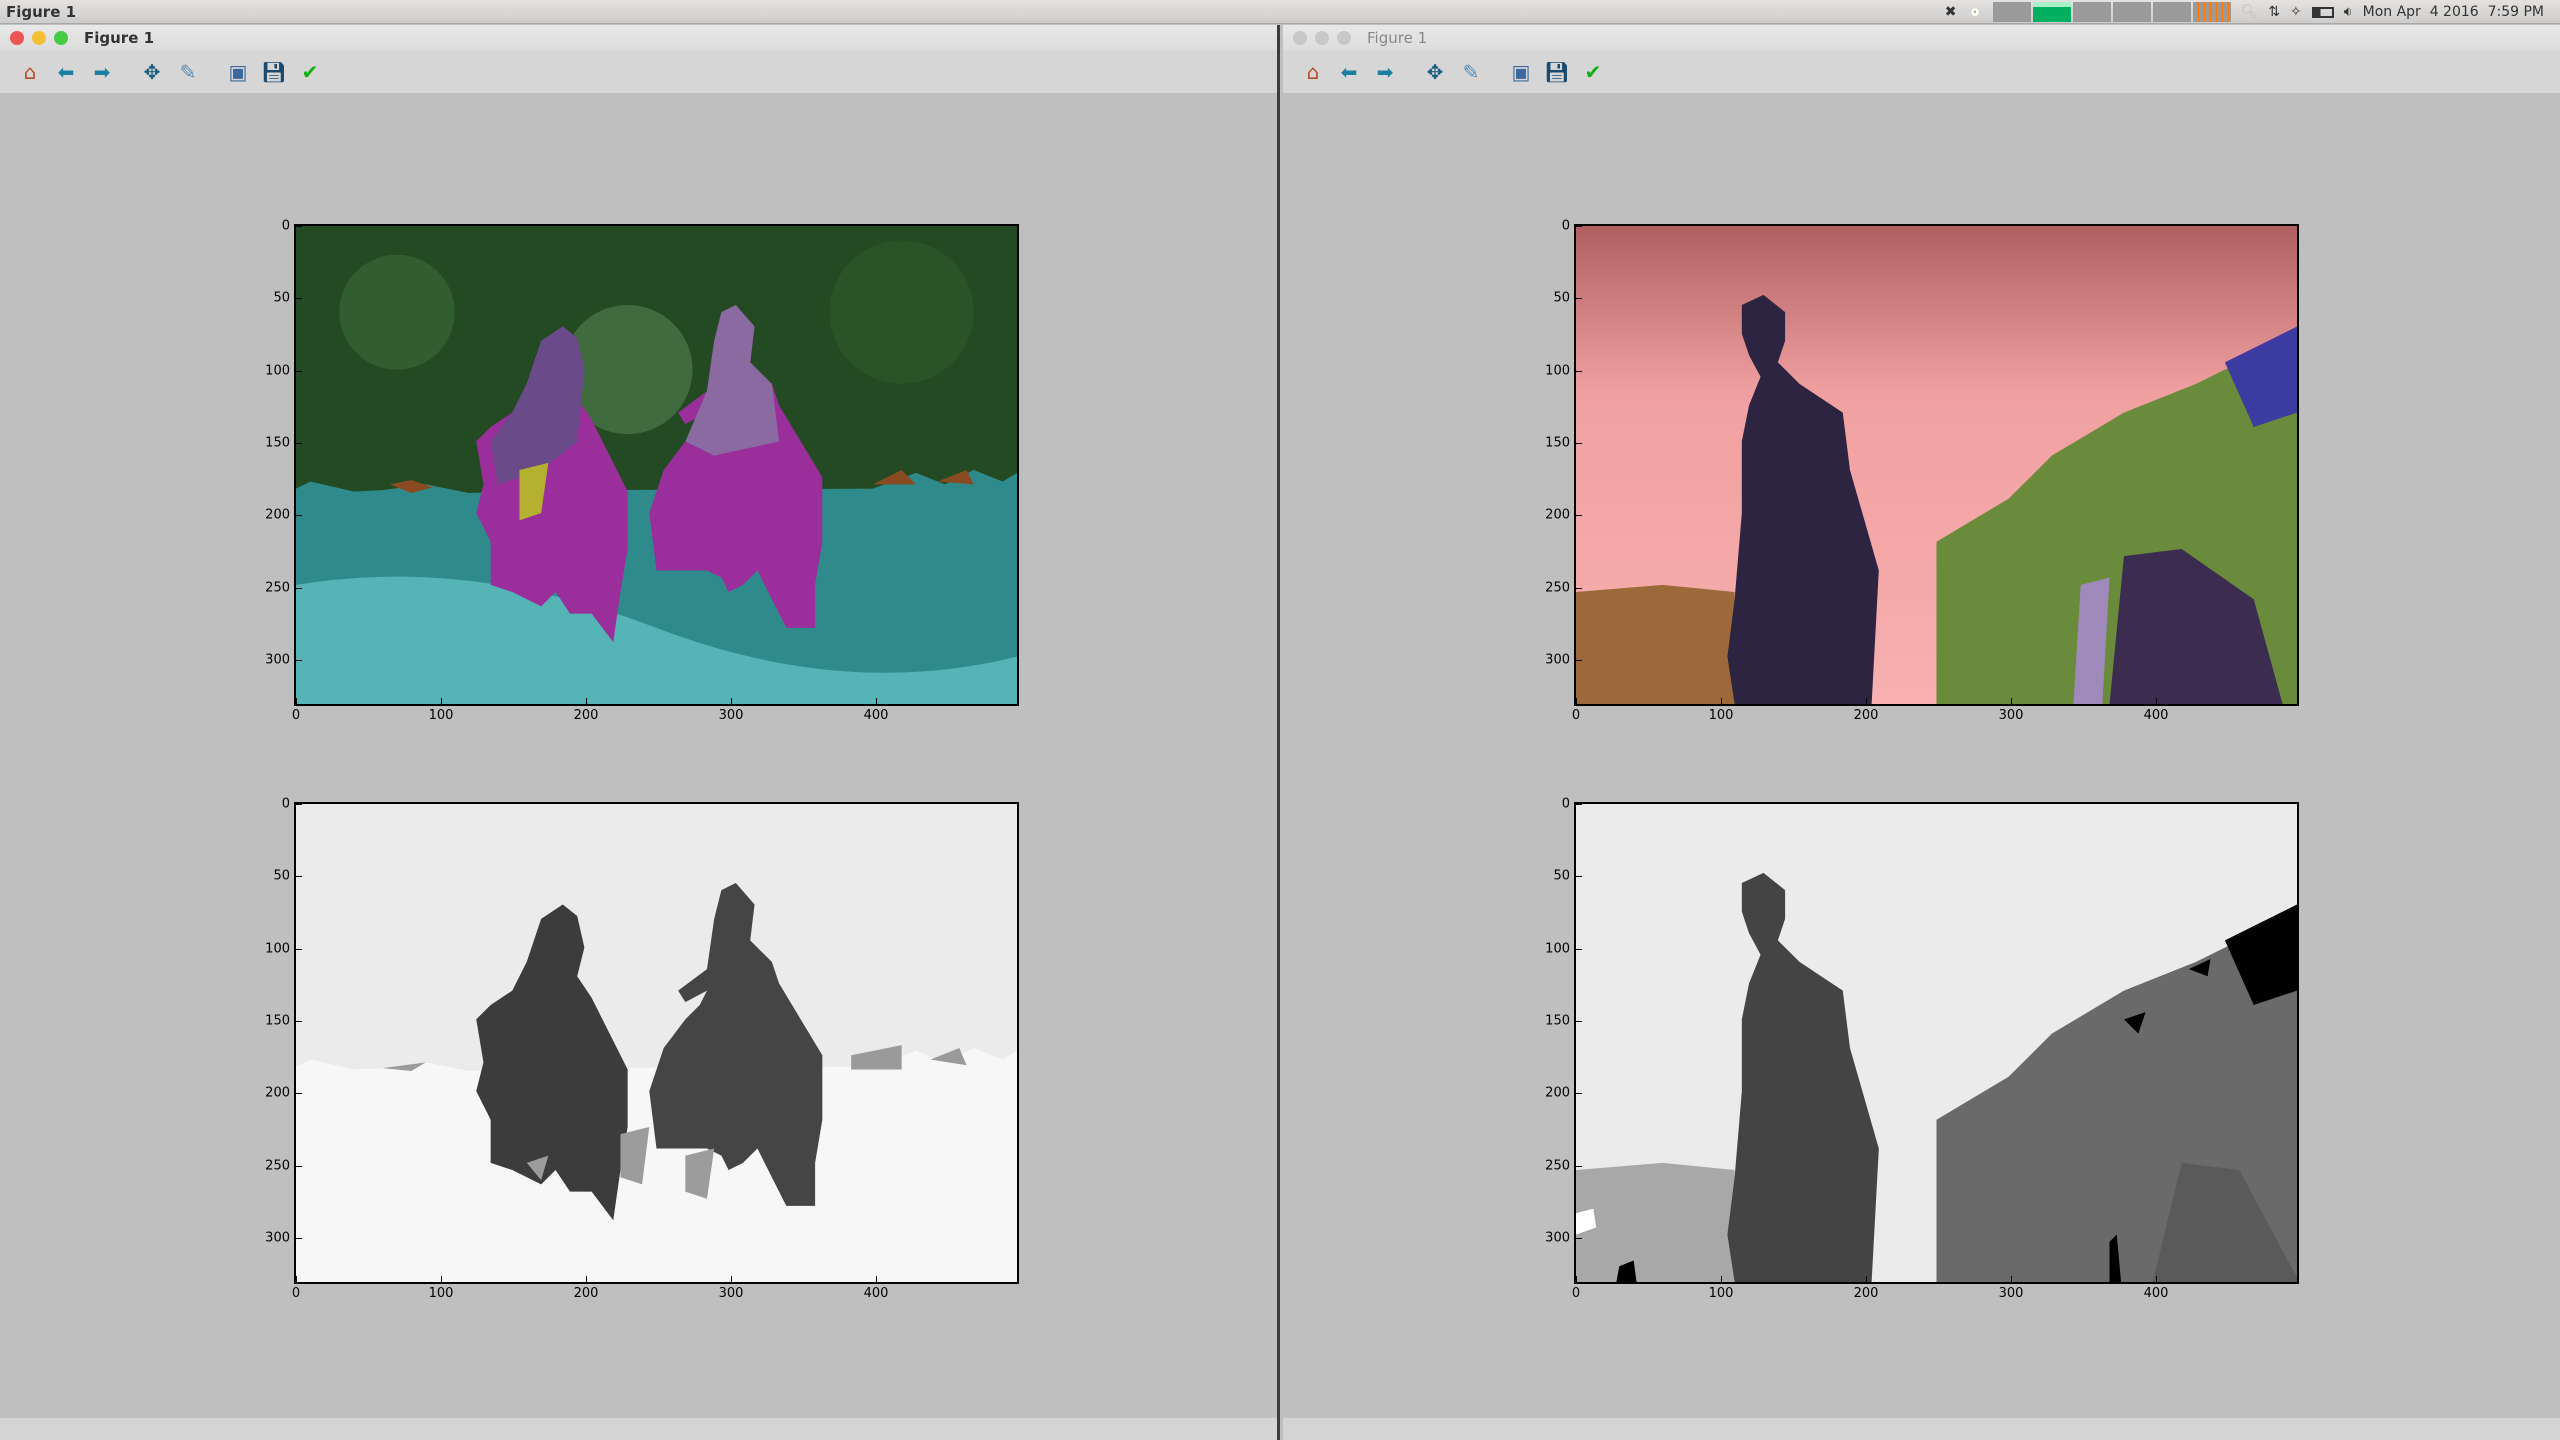 Image resolution: width=2560 pixels, height=1440 pixels. I want to click on cpu-graph, so click(2011, 12).